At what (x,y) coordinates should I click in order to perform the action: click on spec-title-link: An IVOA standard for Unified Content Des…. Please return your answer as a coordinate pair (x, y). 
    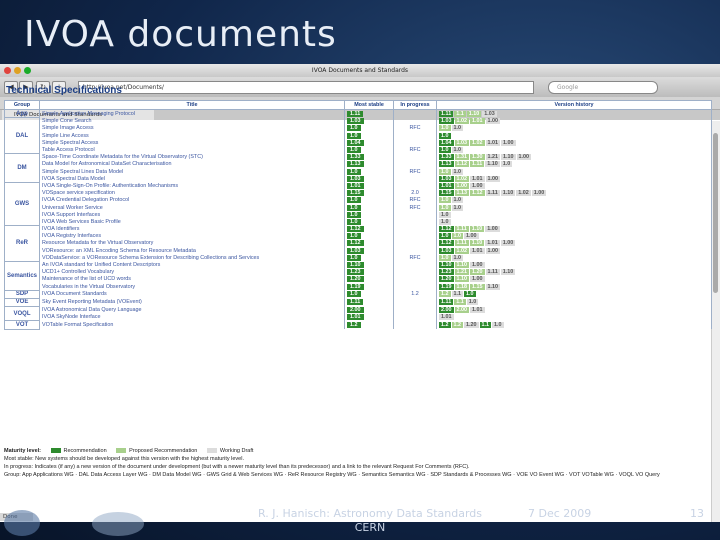
    Looking at the image, I should click on (192, 265).